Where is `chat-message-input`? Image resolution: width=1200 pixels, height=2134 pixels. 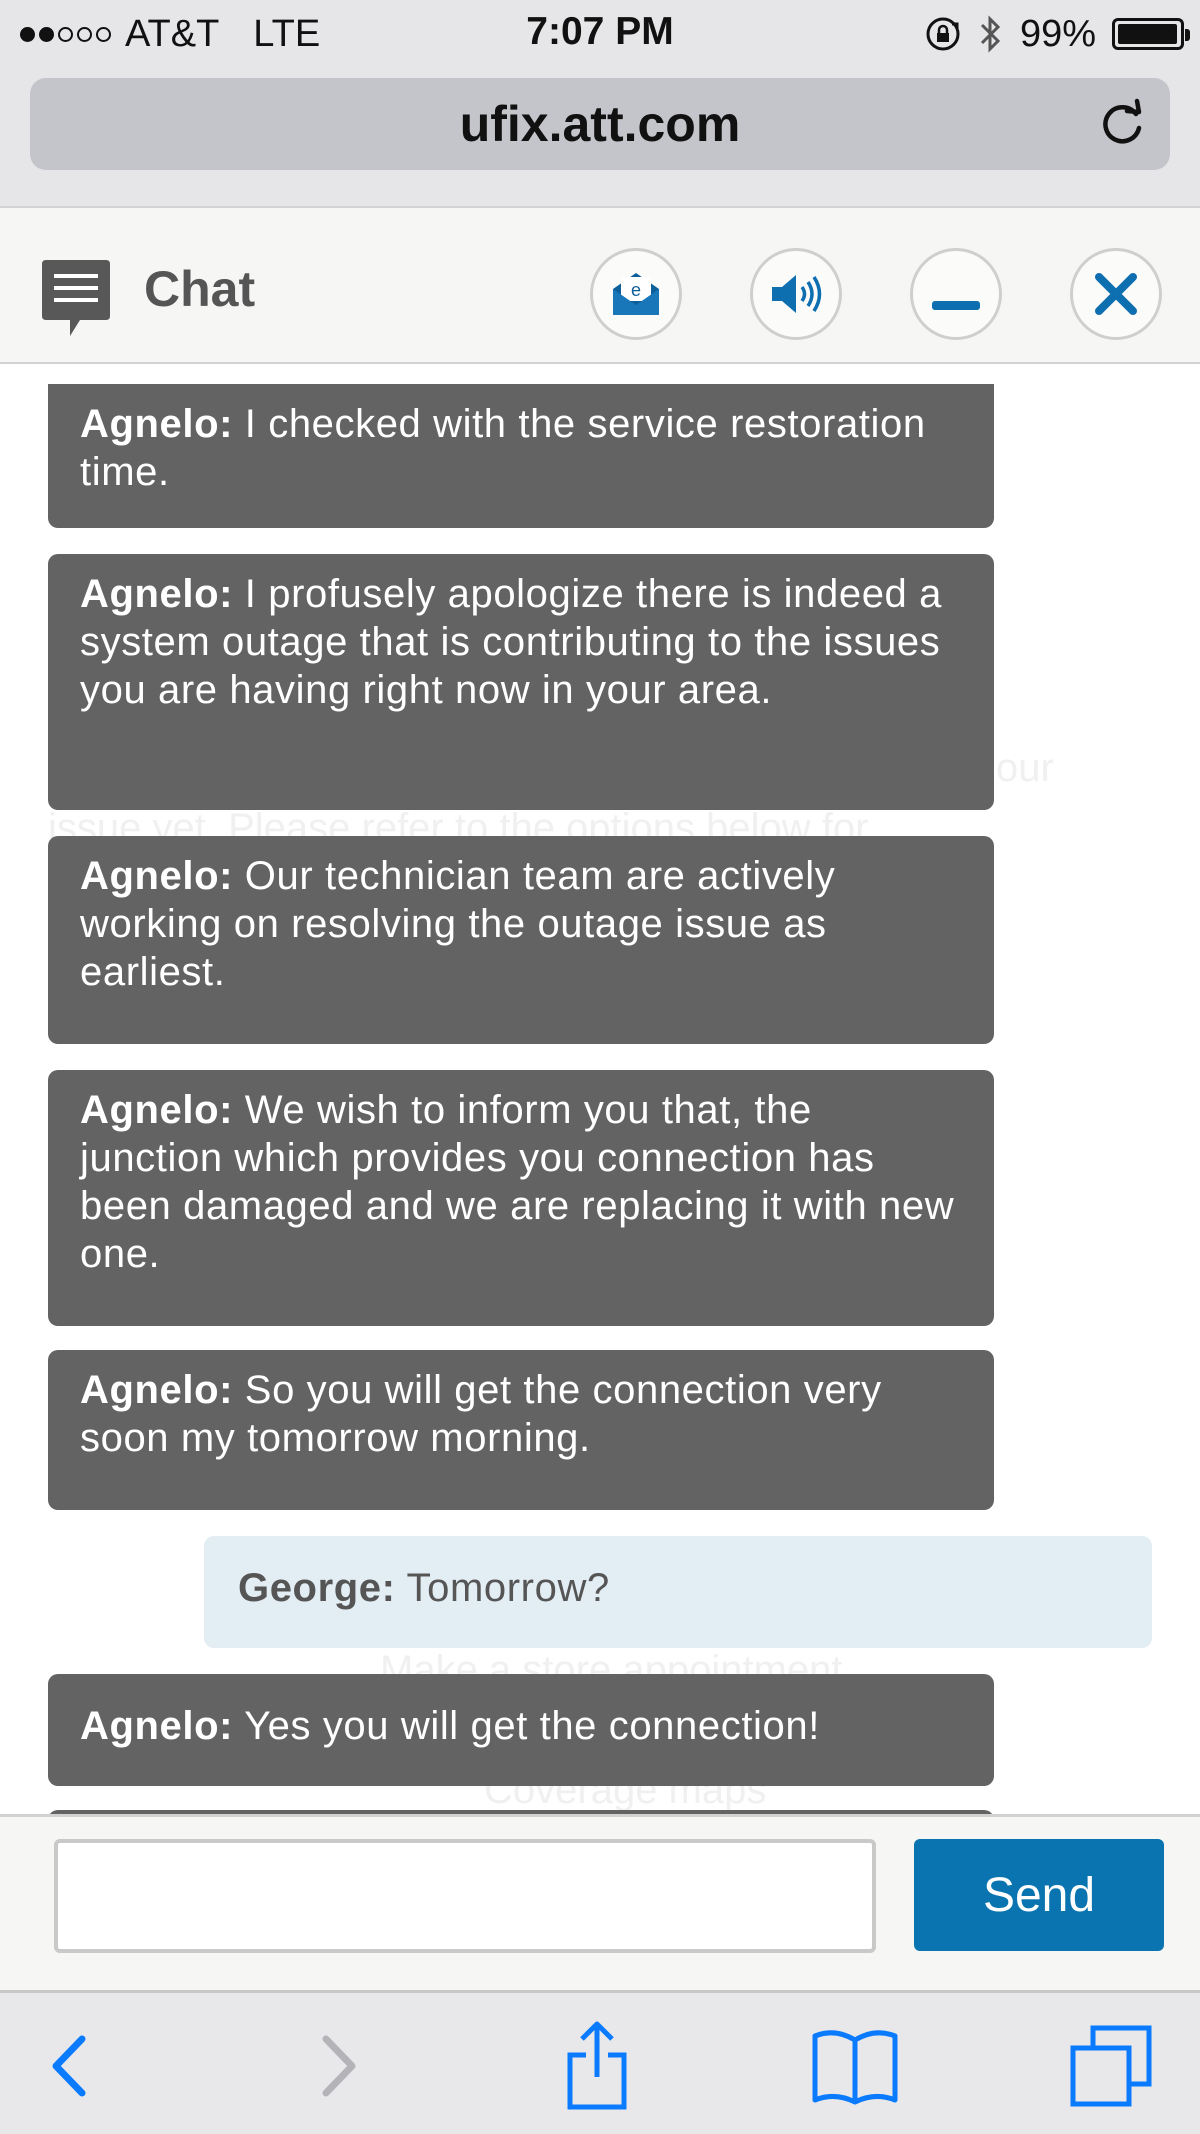
chat-message-input is located at coordinates (465, 1896).